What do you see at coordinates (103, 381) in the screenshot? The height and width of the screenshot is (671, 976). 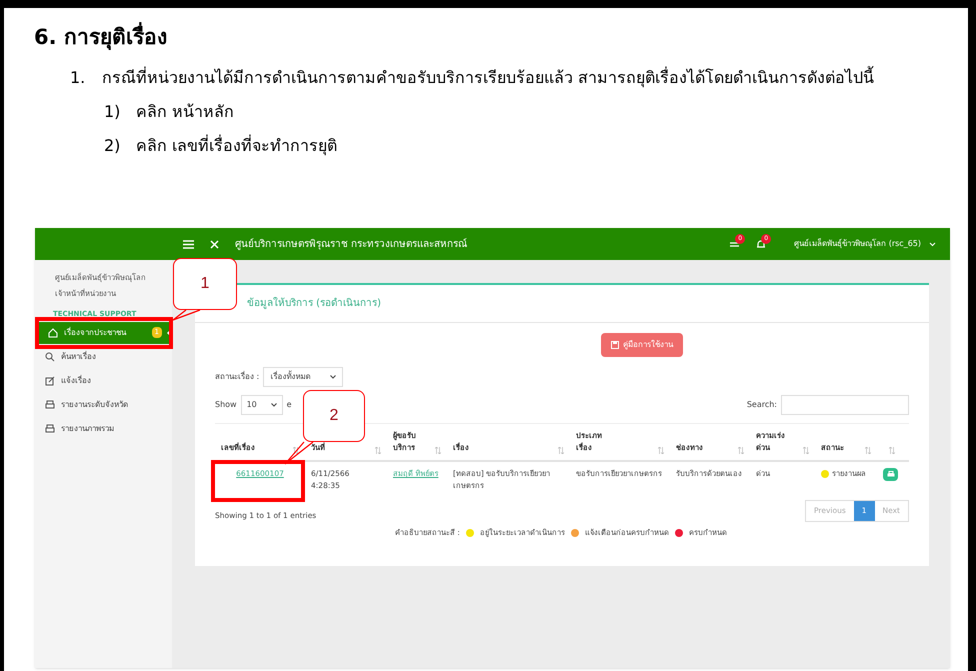 I see `sidebar-item: แจ้งเรื่อง` at bounding box center [103, 381].